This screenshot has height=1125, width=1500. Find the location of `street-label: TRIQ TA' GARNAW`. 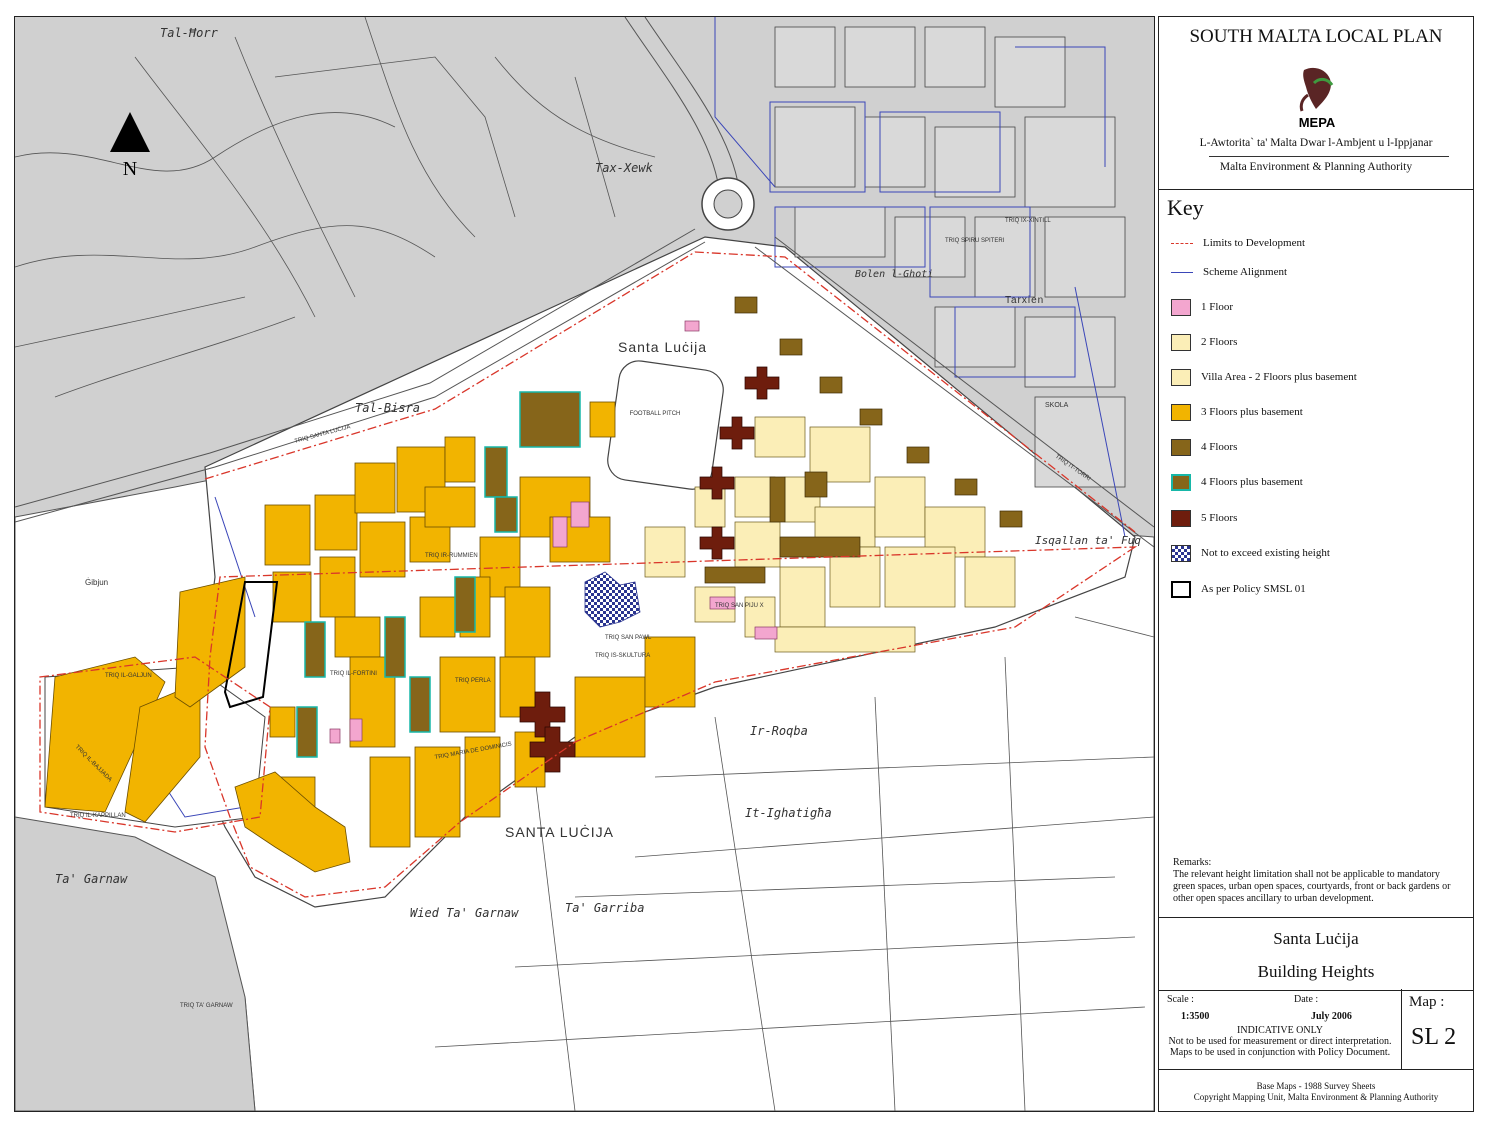

street-label: TRIQ TA' GARNAW is located at coordinates (206, 1006).